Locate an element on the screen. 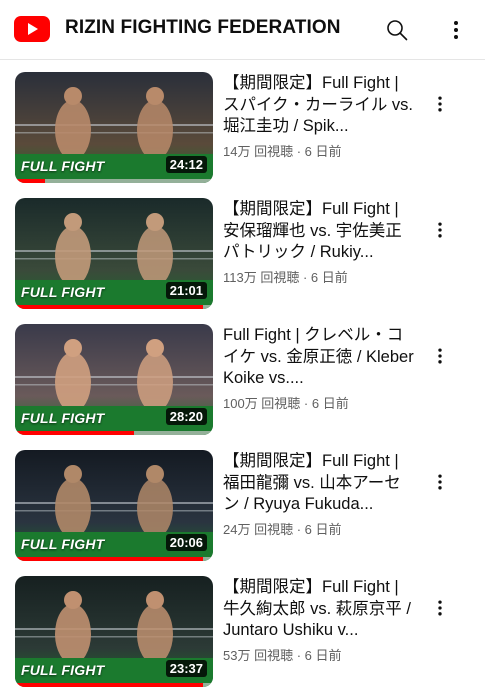 The image size is (485, 700). video-stats: 14万 回視聴 · 6 日前 is located at coordinates (319, 150).